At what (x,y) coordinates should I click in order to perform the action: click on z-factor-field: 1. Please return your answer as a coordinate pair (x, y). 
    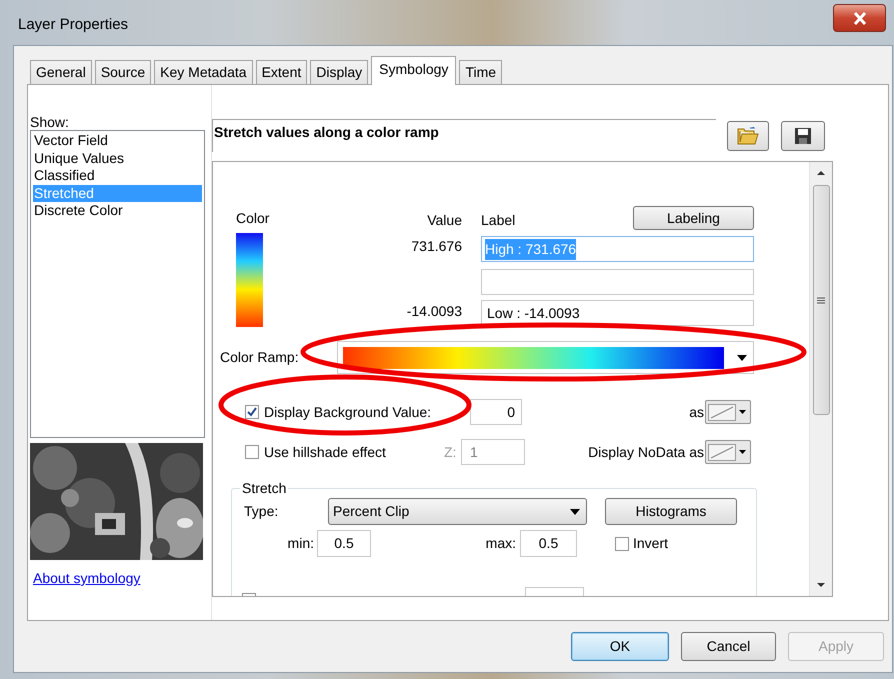
    Looking at the image, I should click on (493, 452).